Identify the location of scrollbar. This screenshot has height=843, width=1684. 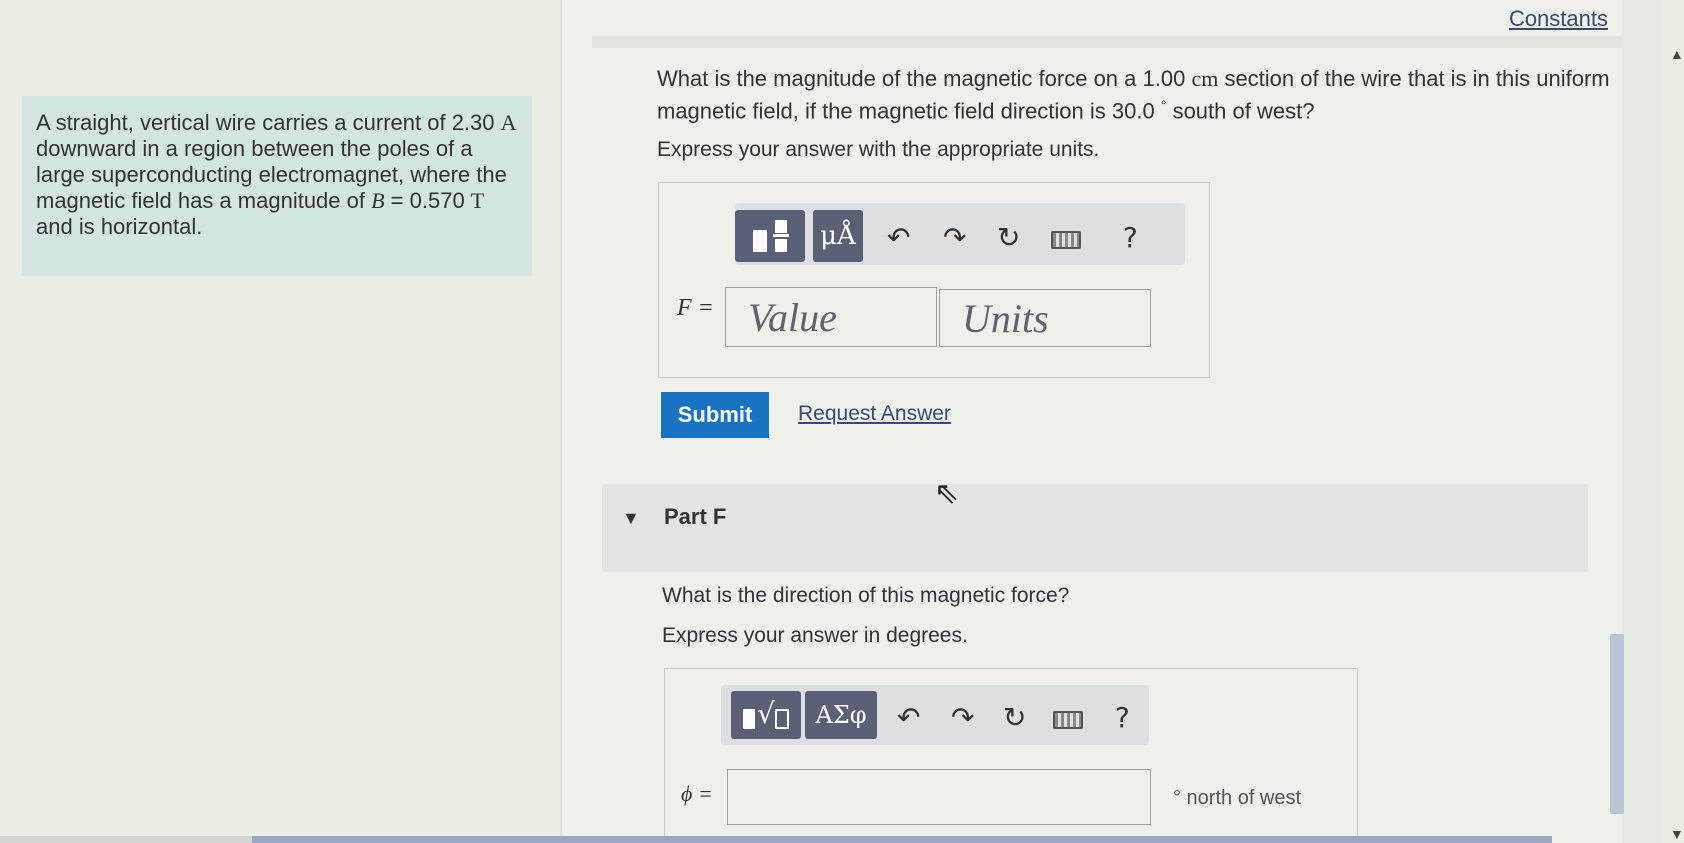
(1642, 421).